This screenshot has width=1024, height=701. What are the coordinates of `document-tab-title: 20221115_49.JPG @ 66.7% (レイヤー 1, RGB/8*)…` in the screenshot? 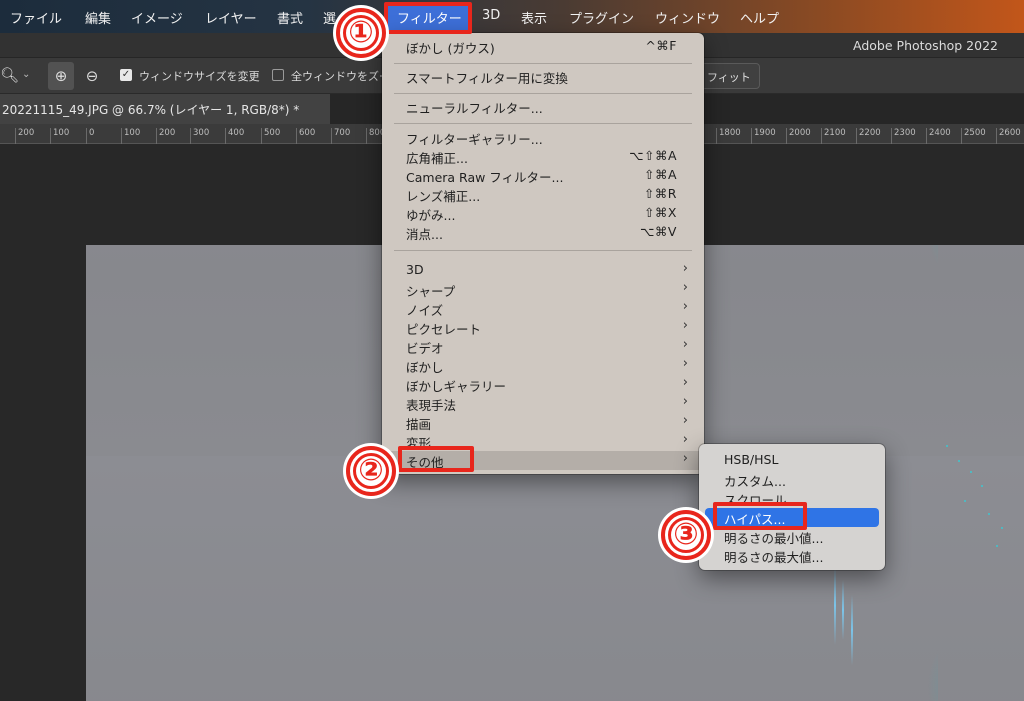 It's located at (151, 110).